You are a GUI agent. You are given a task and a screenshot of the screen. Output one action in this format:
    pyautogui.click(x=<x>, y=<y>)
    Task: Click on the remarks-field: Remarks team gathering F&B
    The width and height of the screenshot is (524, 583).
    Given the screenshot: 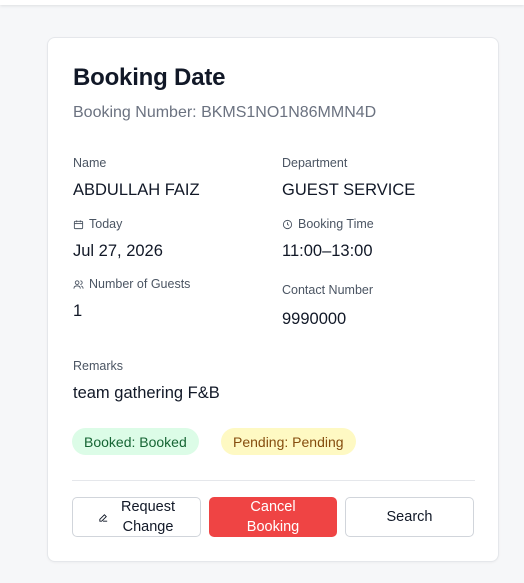 What is the action you would take?
    pyautogui.click(x=146, y=380)
    